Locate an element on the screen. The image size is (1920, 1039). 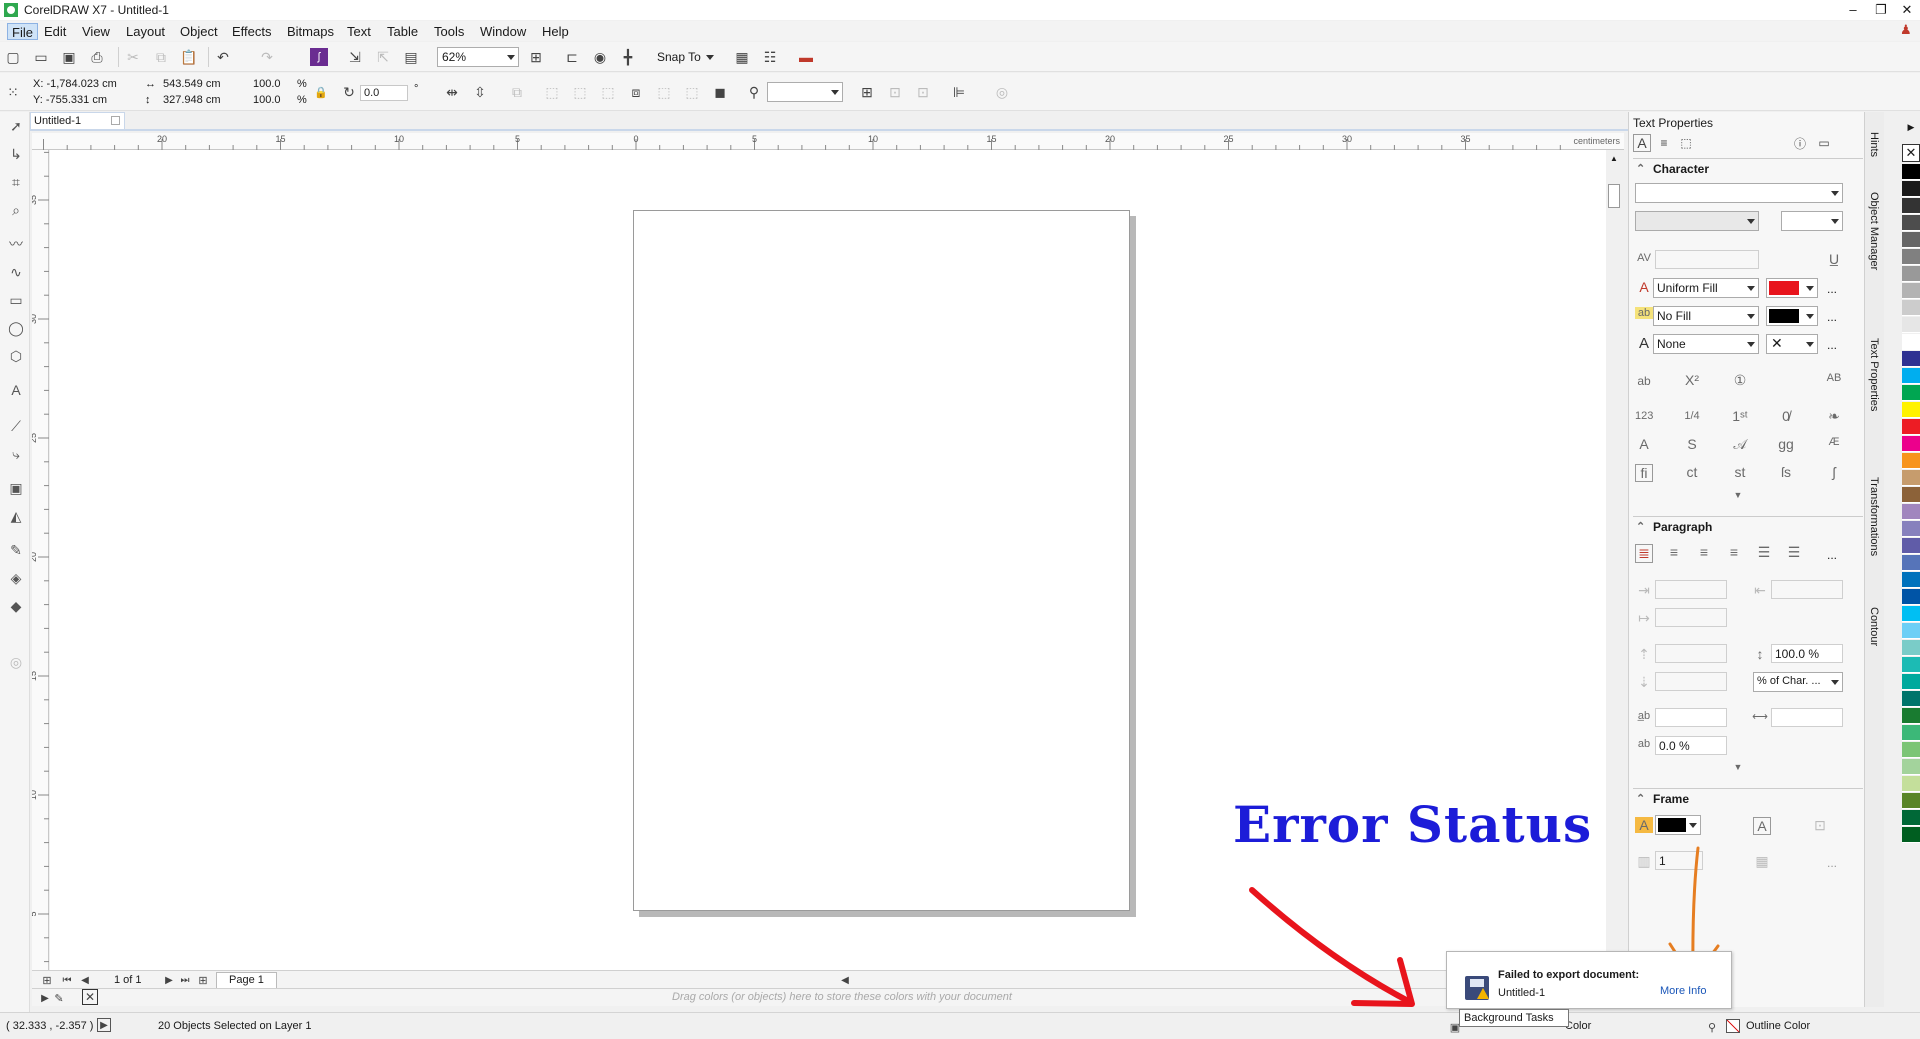
annotation-arrows is located at coordinates (1484, 926).